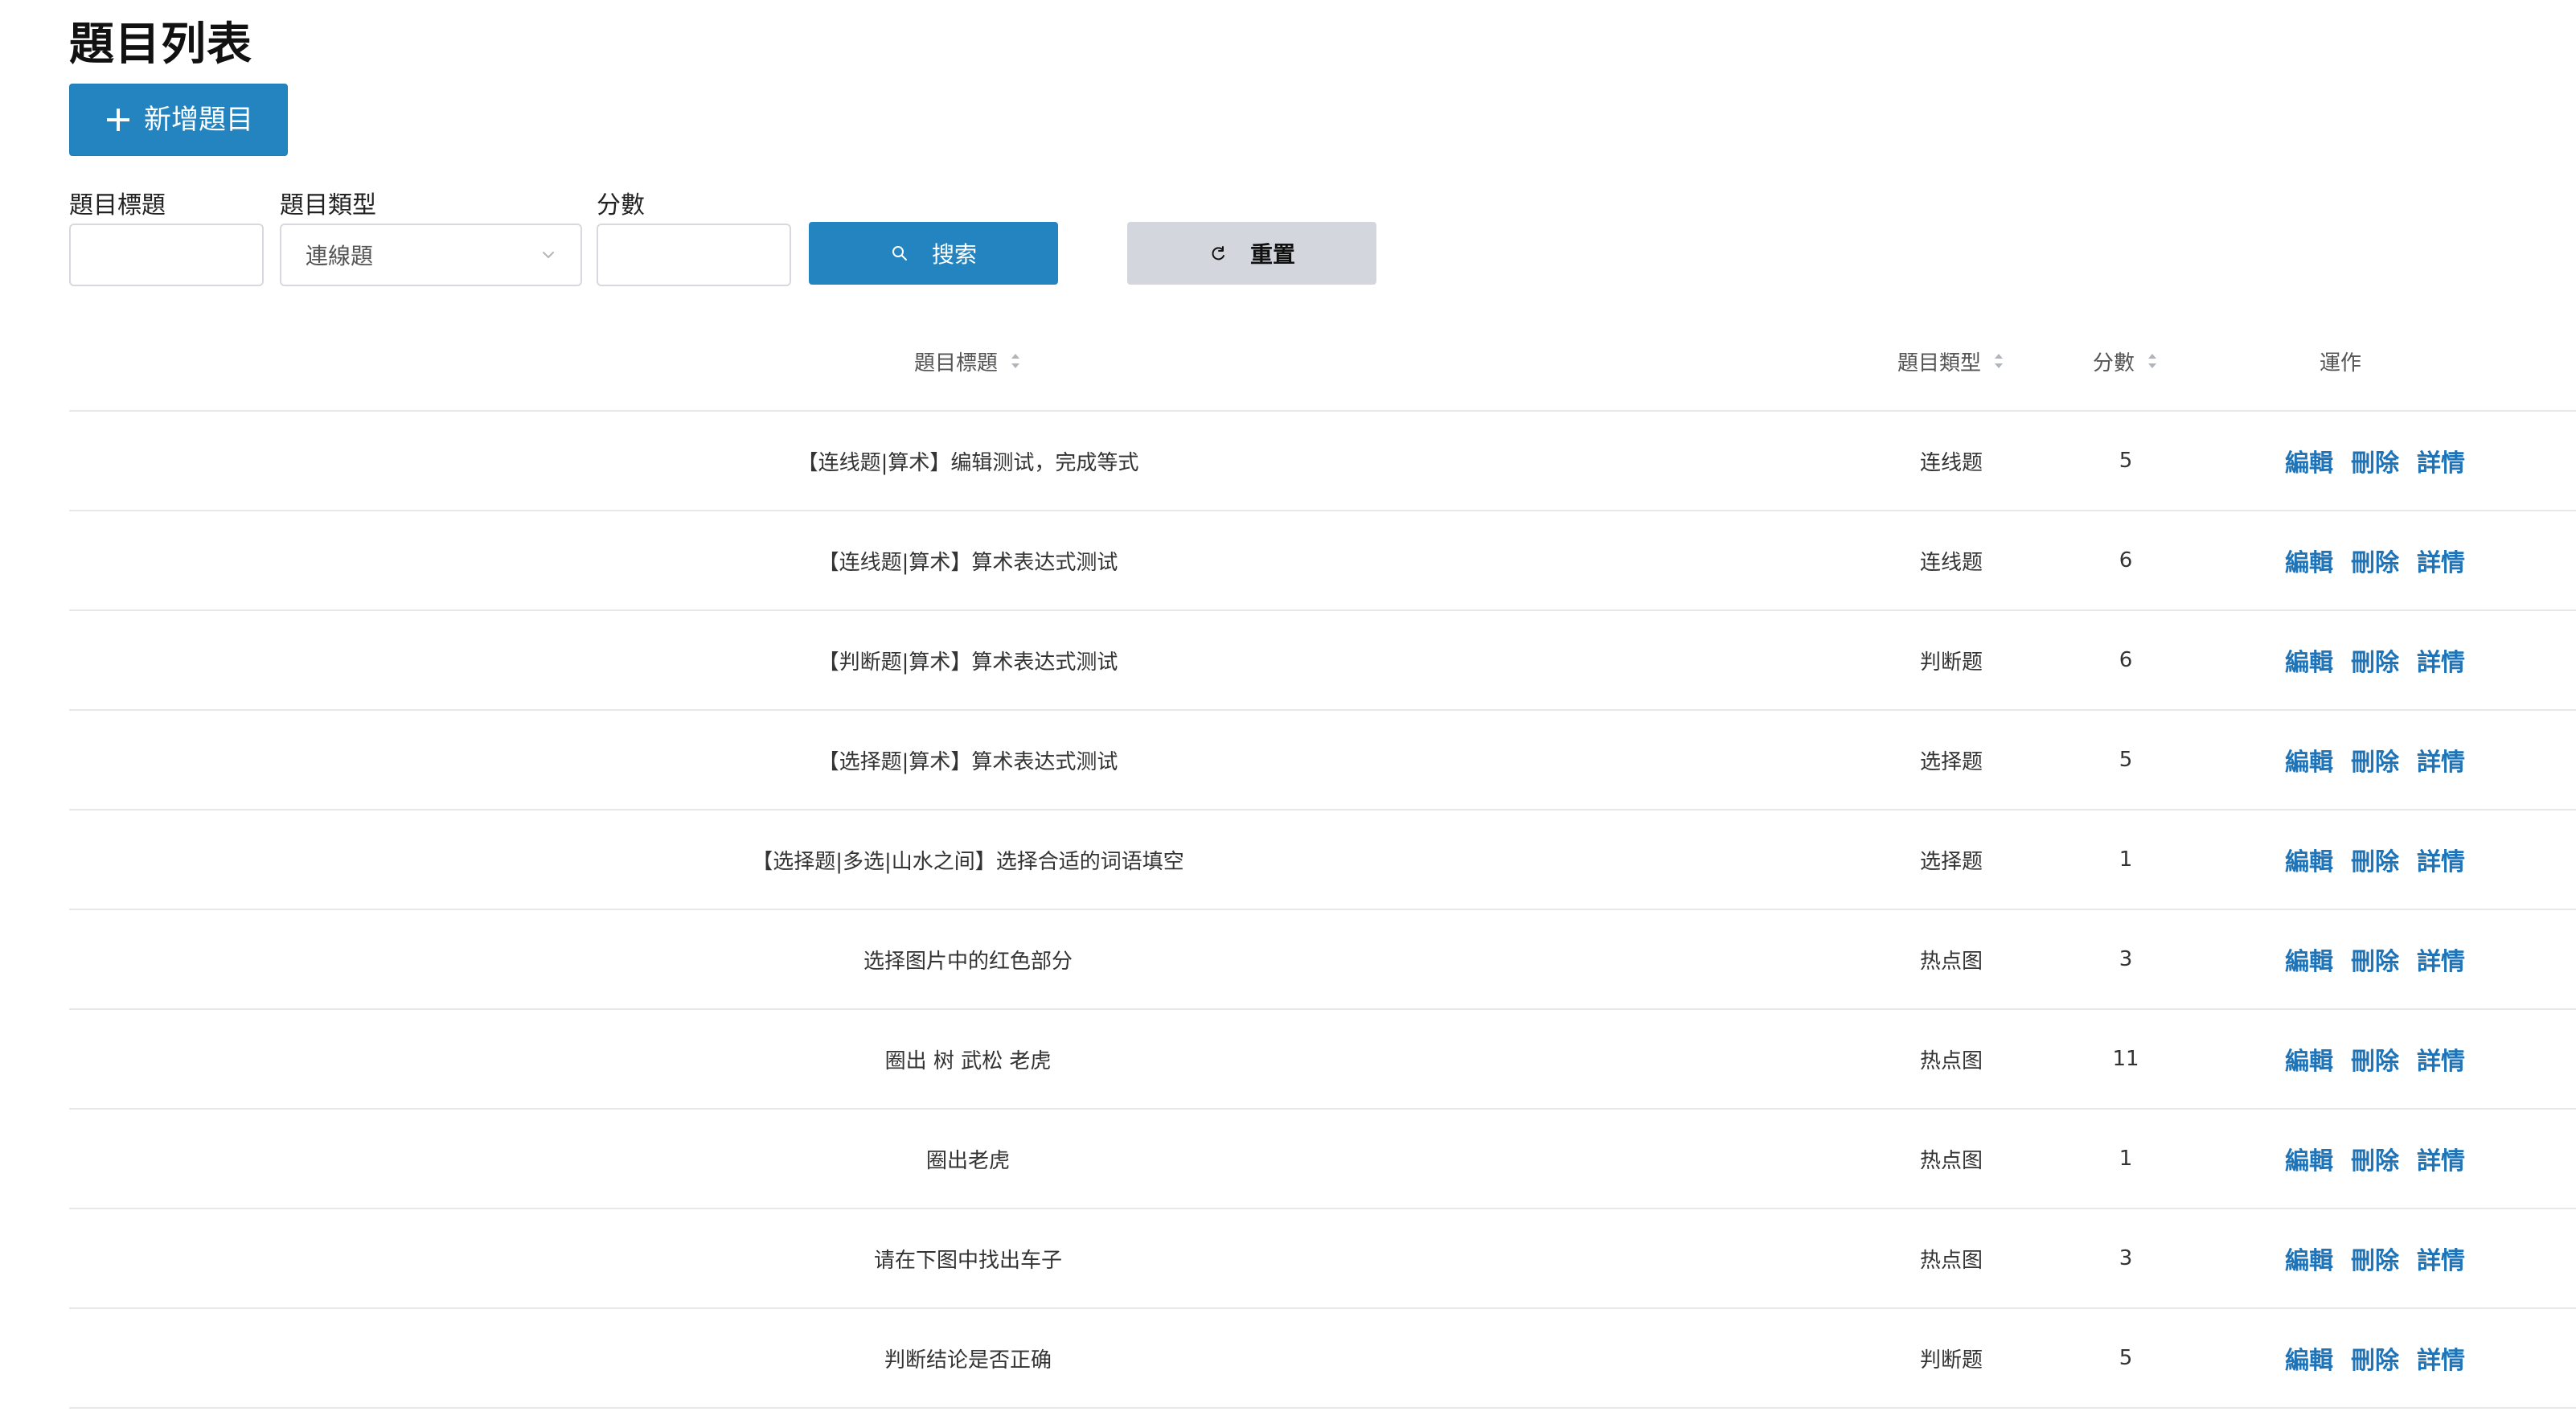 This screenshot has width=2576, height=1428. Describe the element at coordinates (1322, 1359) in the screenshot. I see `table-row: 判断结论是否正确 判断题 5 編輯 刪除 詳情` at that location.